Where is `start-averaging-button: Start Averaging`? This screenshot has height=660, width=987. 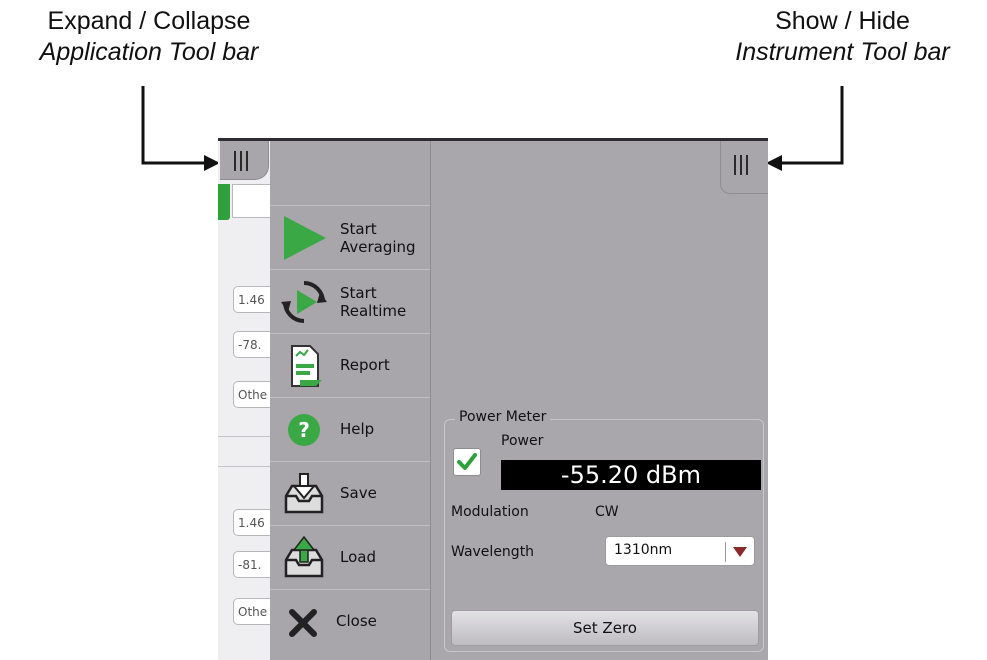
start-averaging-button: Start Averaging is located at coordinates (350, 237).